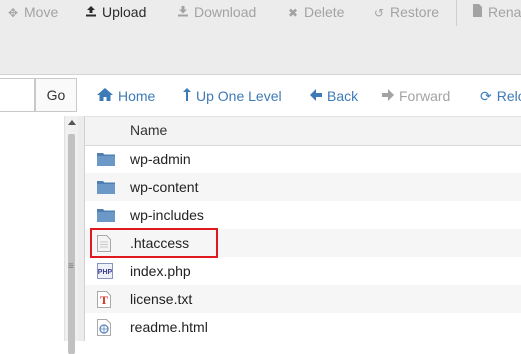  I want to click on delete-icon: ✖, so click(293, 13).